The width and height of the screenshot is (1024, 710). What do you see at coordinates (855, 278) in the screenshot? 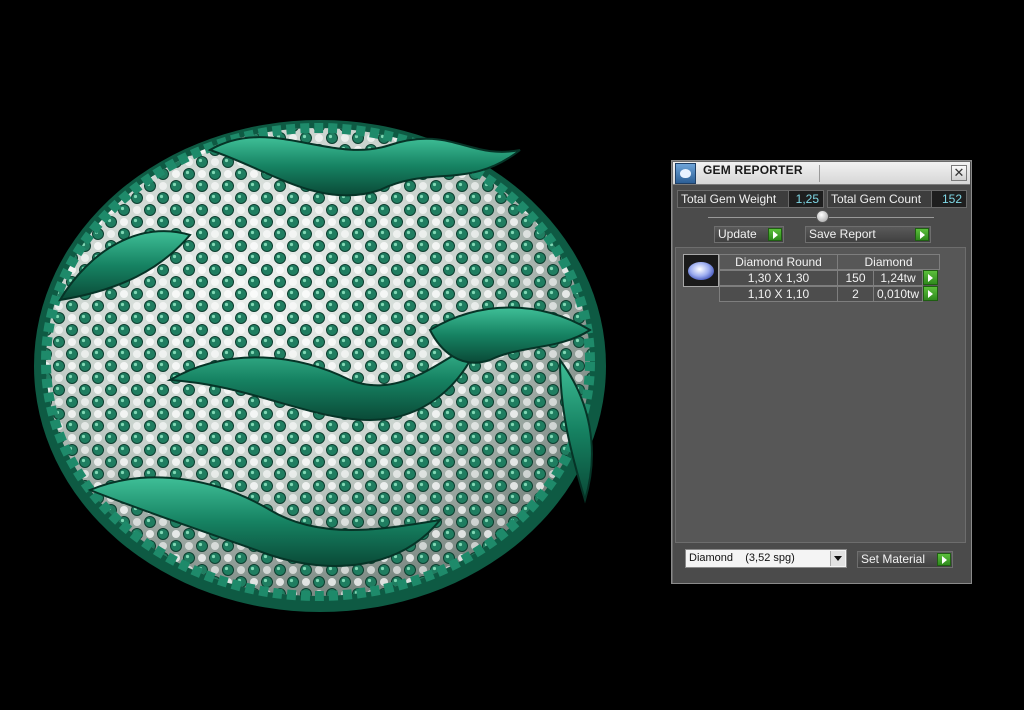
I see `row-1-count: 150` at bounding box center [855, 278].